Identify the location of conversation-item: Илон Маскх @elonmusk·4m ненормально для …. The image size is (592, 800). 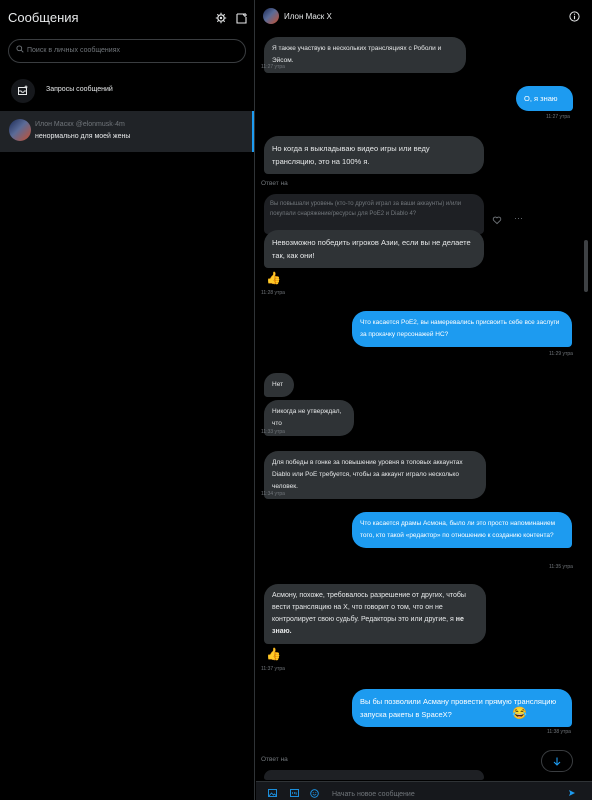
(127, 131).